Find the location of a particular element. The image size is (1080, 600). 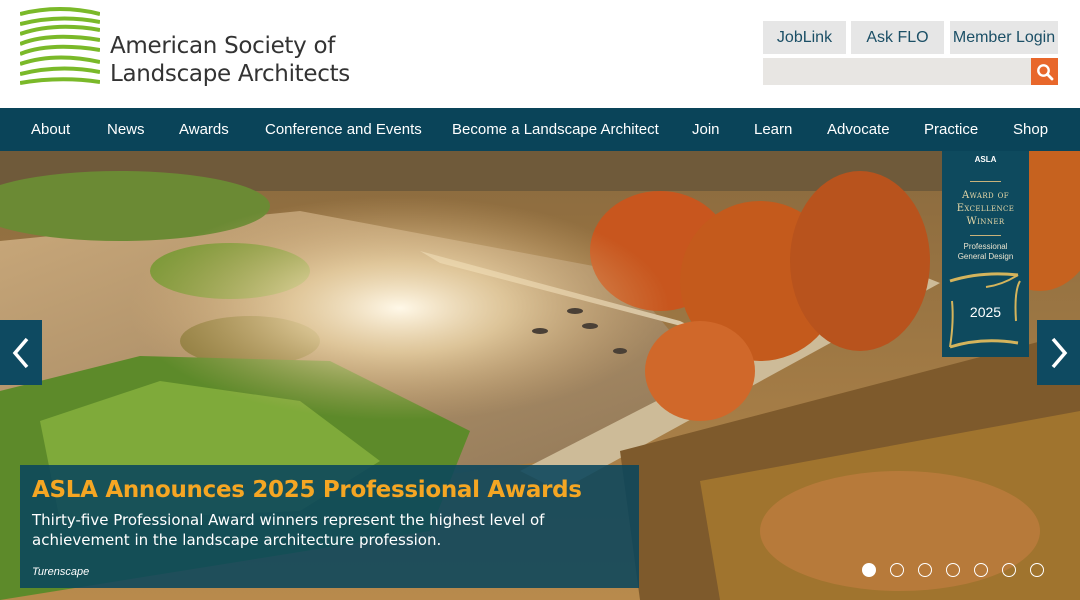

chevron-left-icon is located at coordinates (20, 352).